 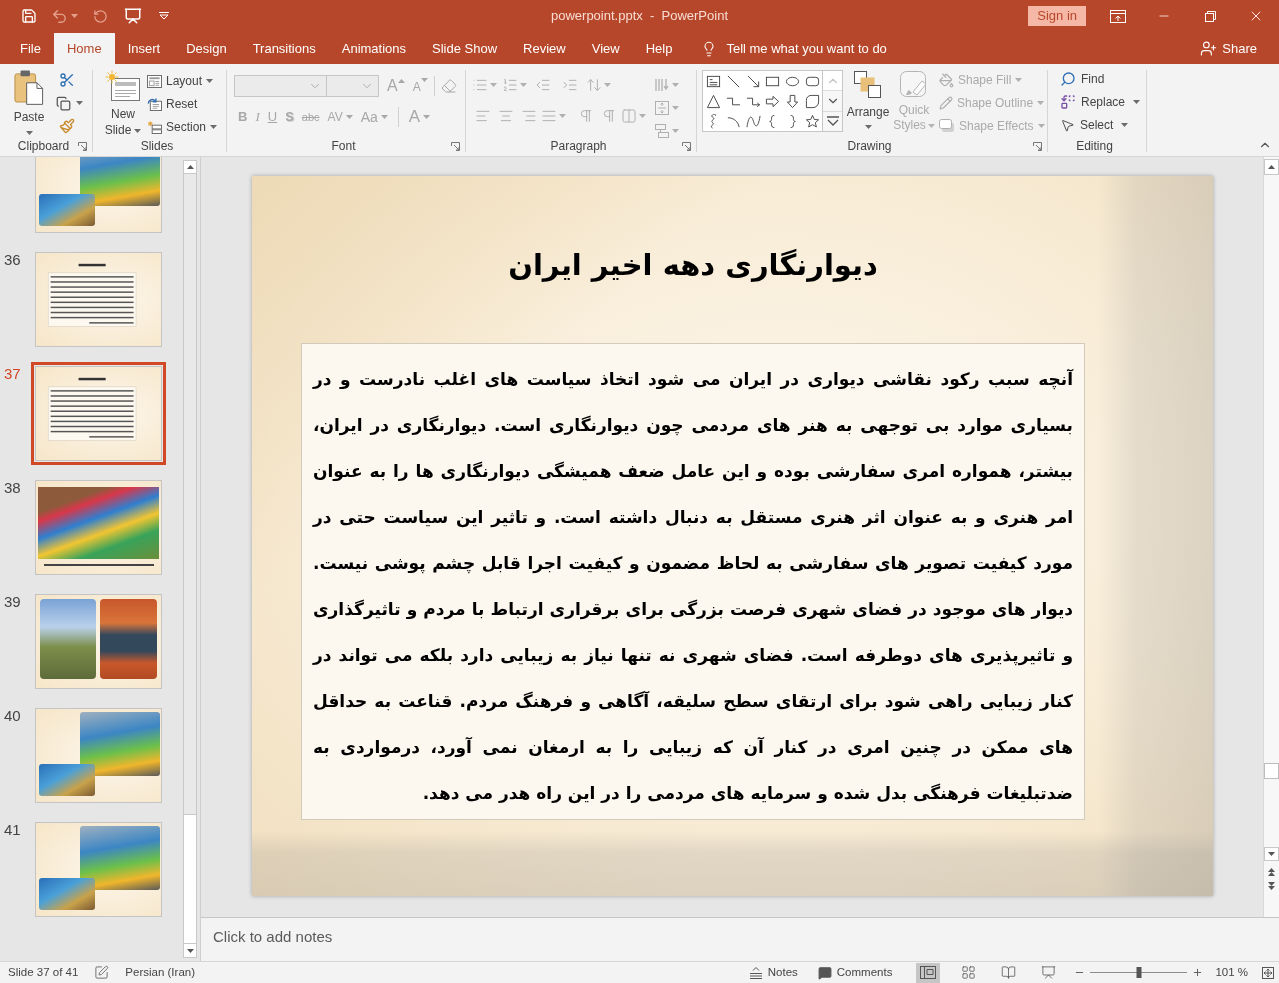 I want to click on rounded-corner-shape-icon, so click(x=812, y=101).